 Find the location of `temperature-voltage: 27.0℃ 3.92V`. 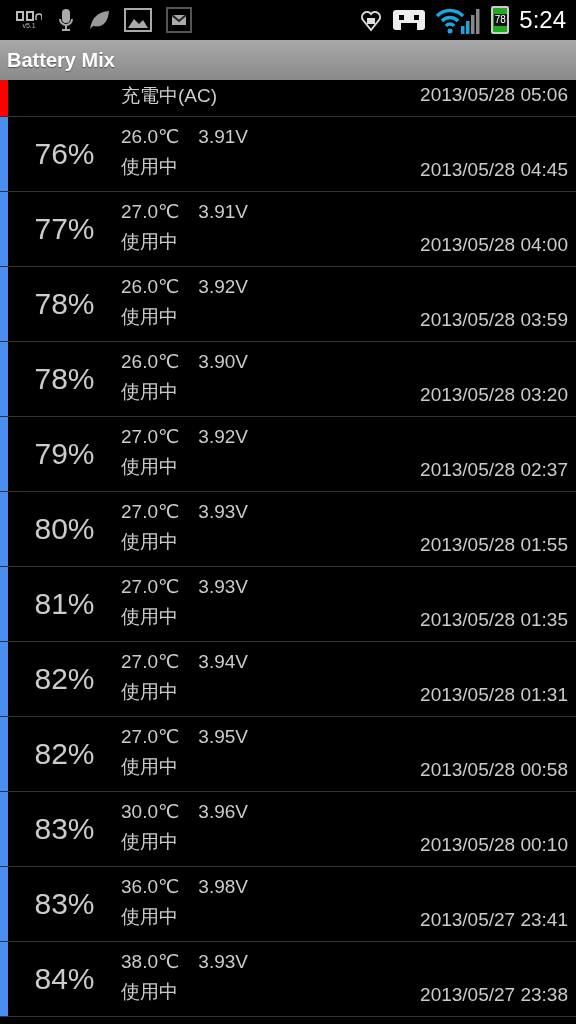

temperature-voltage: 27.0℃ 3.92V is located at coordinates (185, 437).